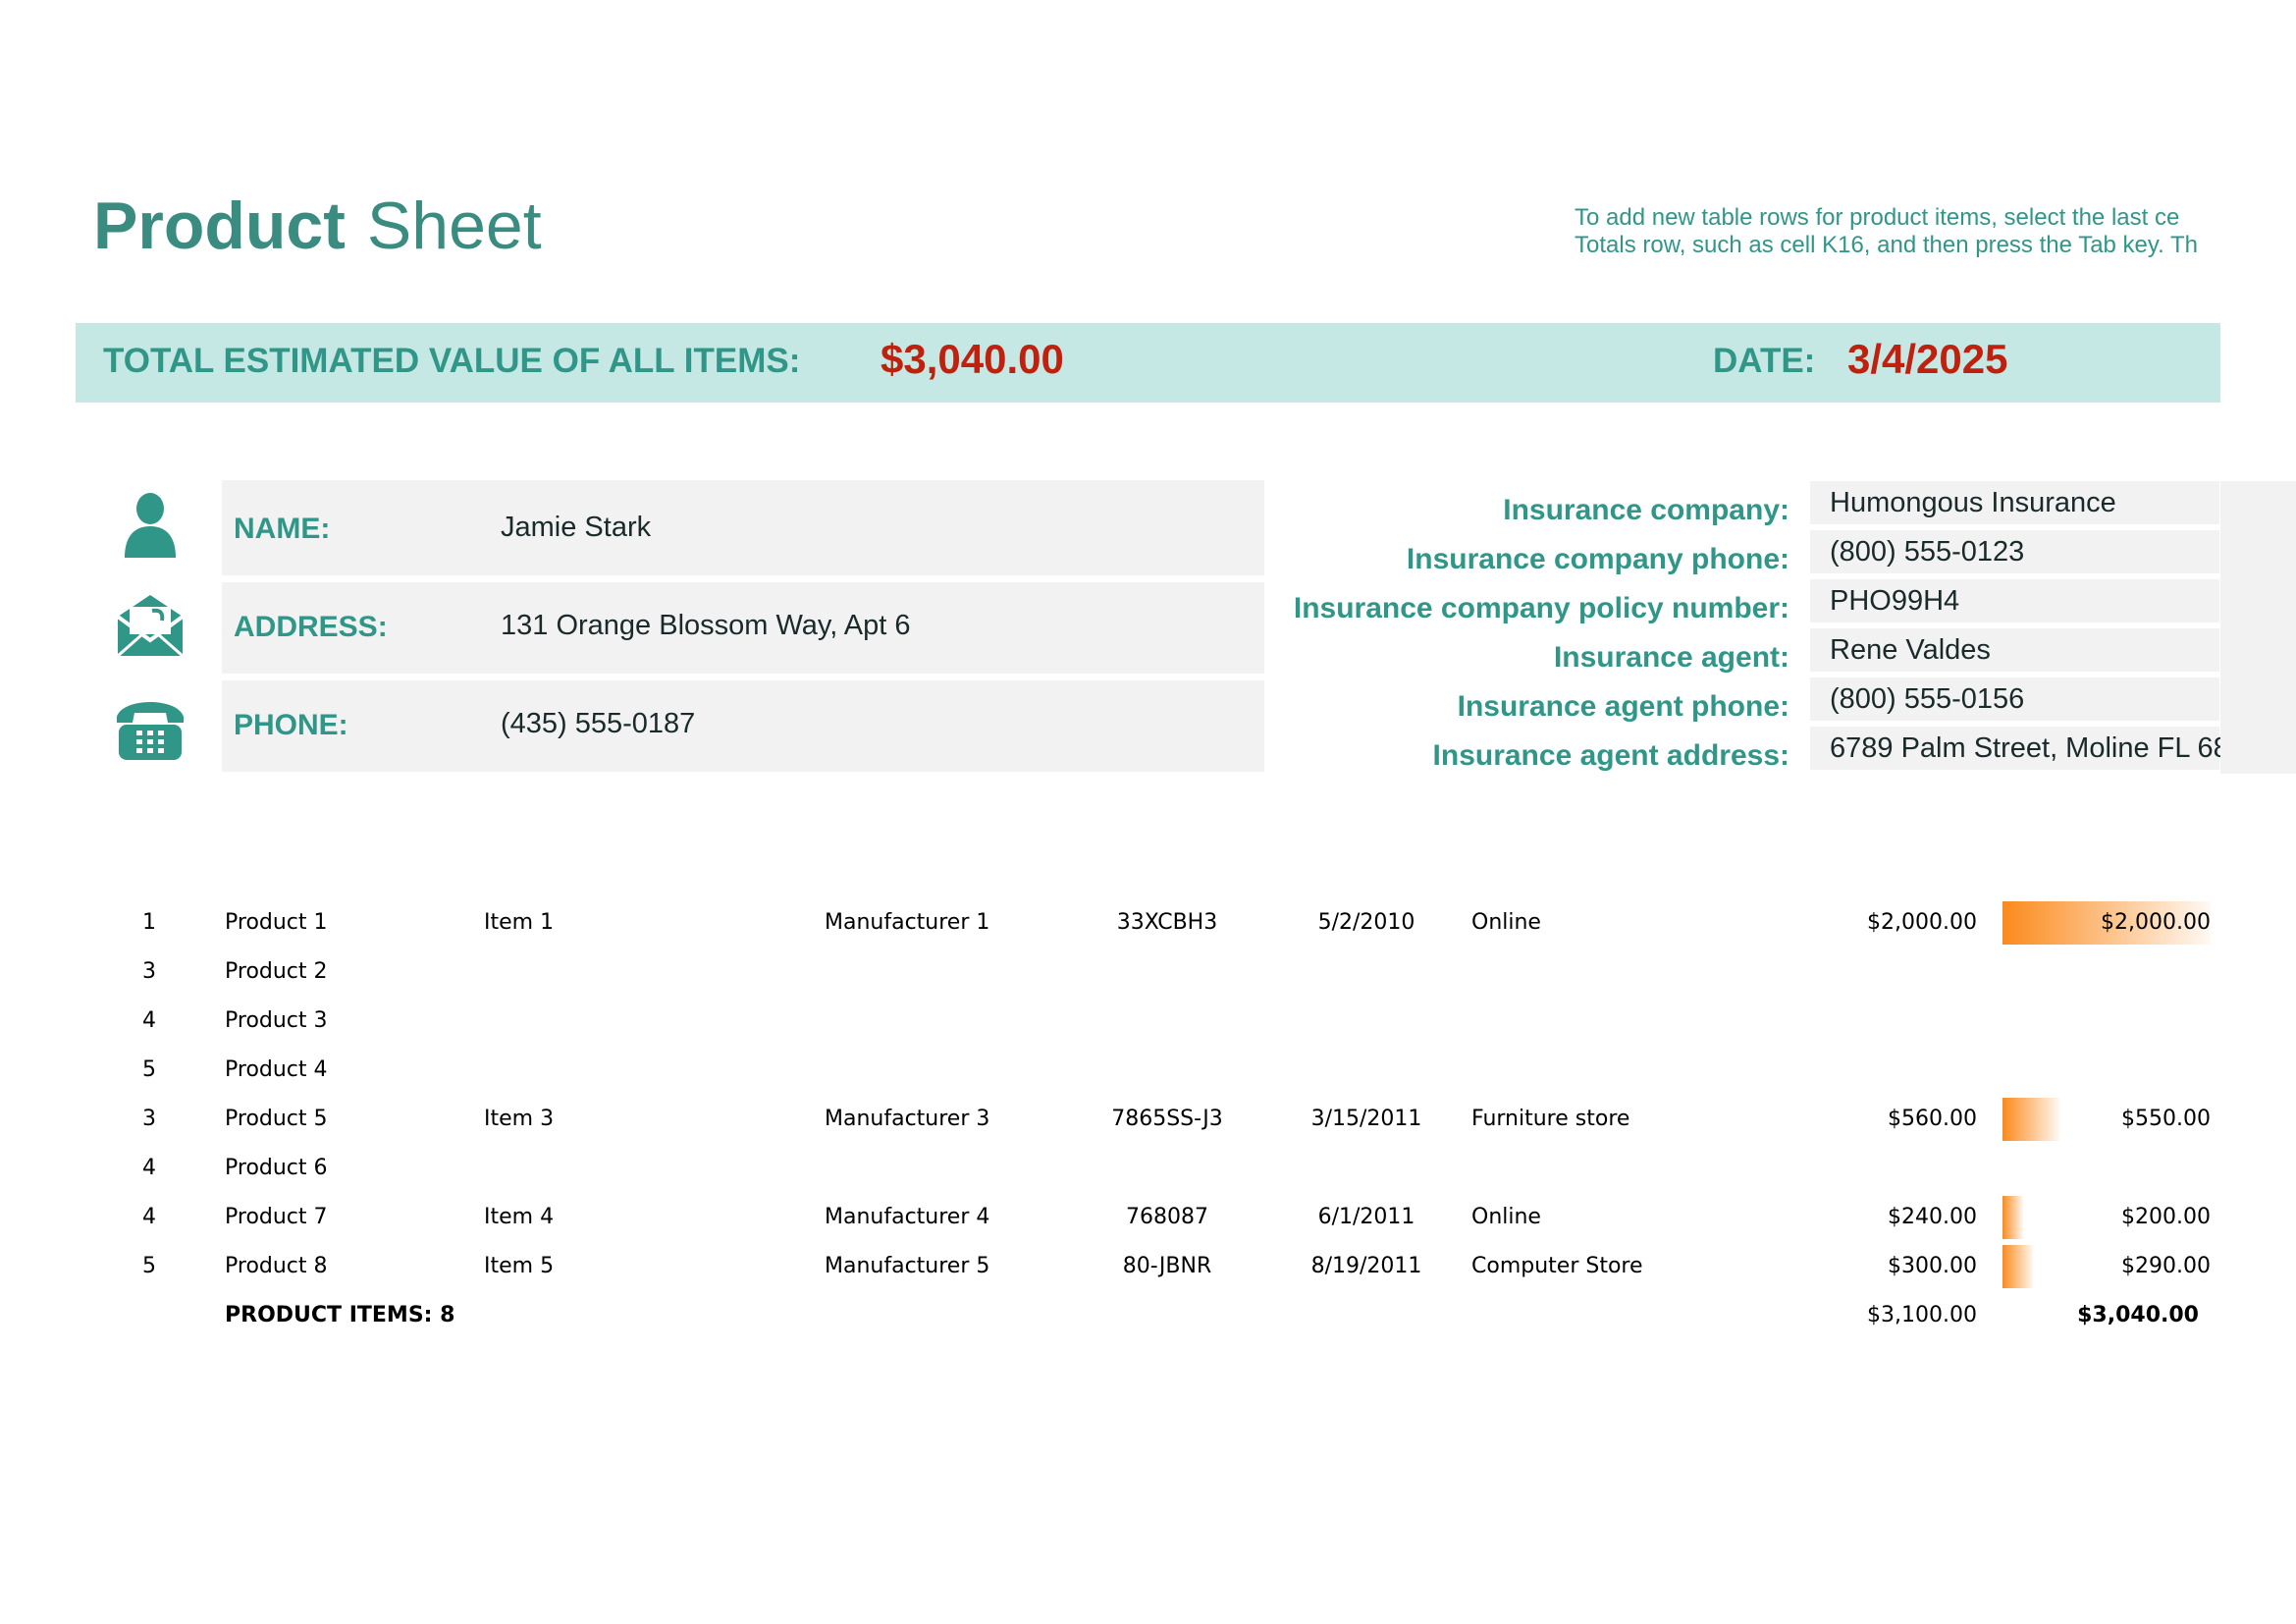  What do you see at coordinates (598, 723) in the screenshot?
I see `phone-field: (435) 555-0187` at bounding box center [598, 723].